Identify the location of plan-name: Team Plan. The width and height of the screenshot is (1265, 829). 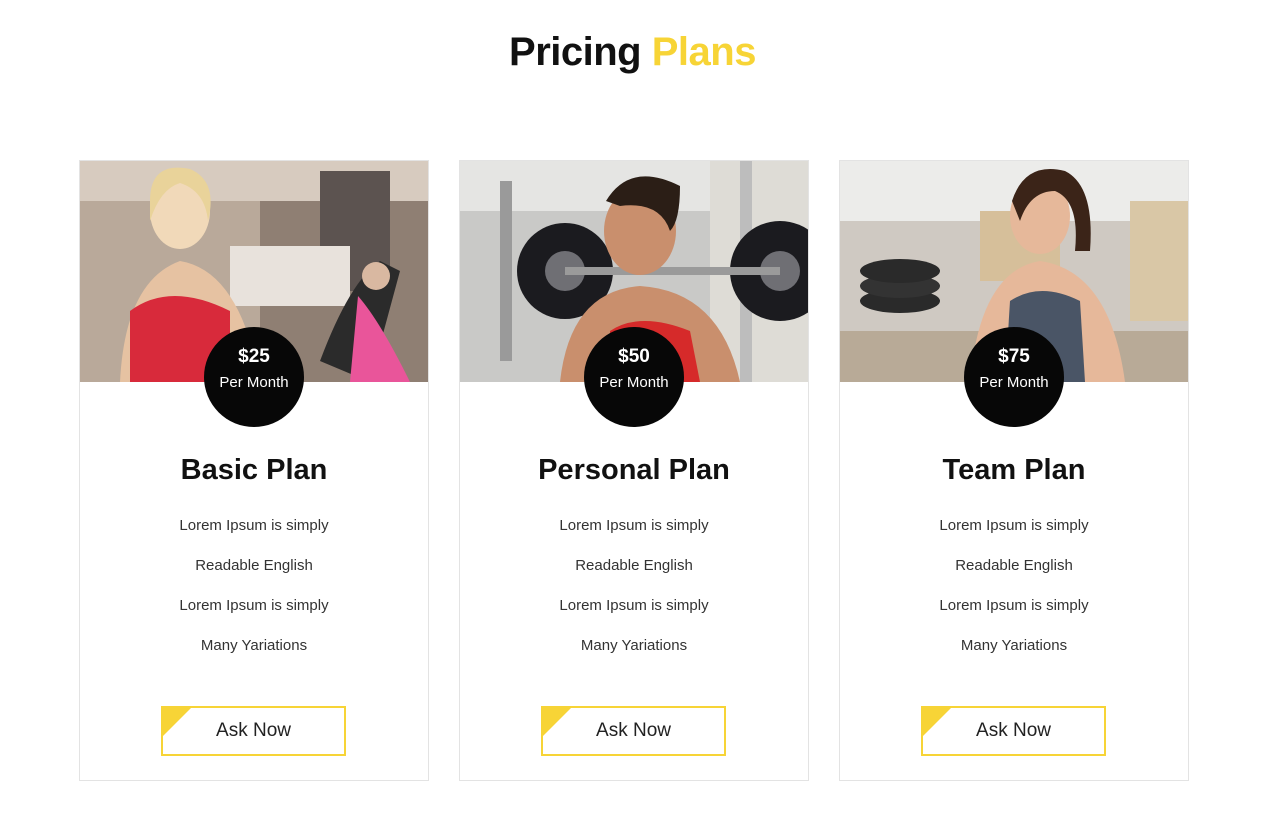
(1014, 470).